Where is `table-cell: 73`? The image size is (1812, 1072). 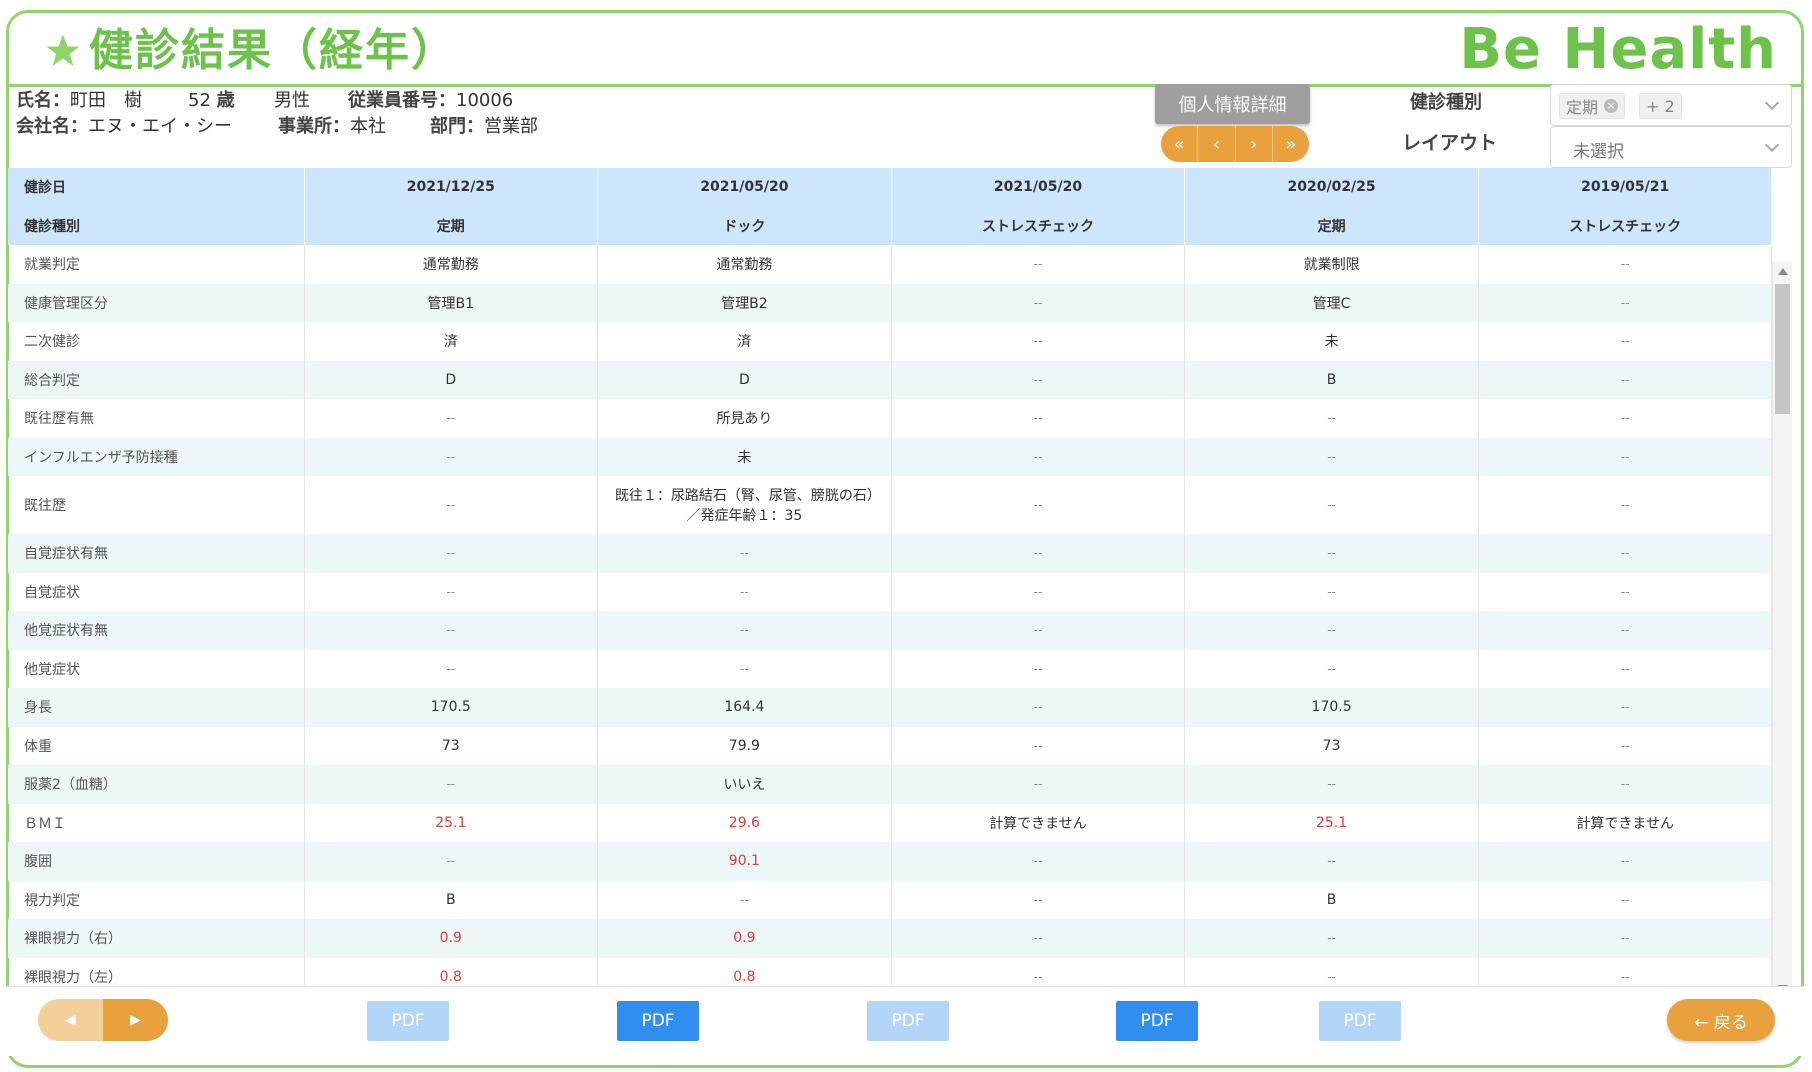 table-cell: 73 is located at coordinates (451, 745).